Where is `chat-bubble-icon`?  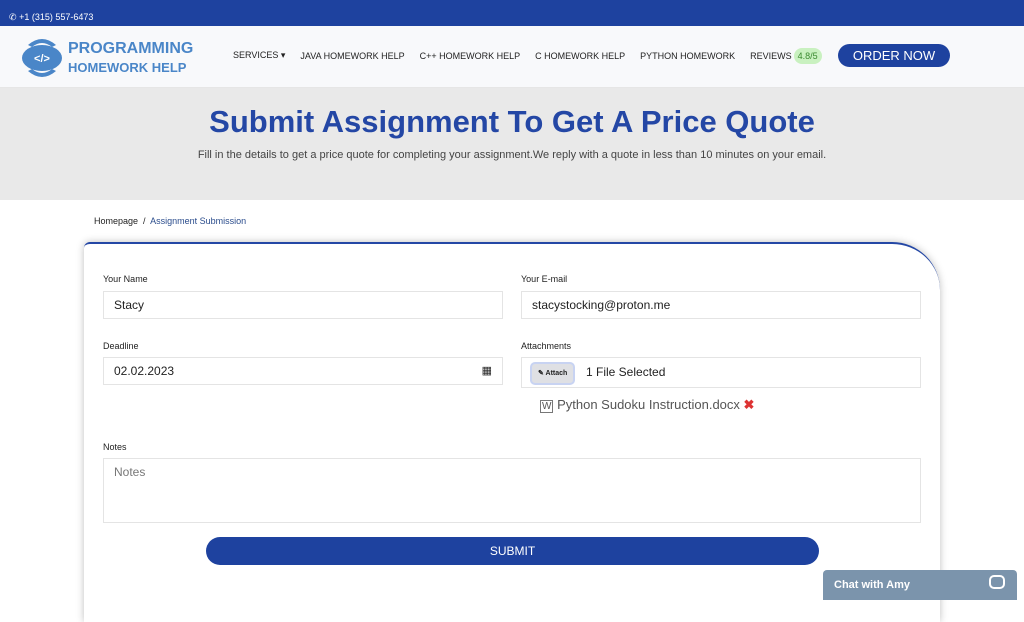 chat-bubble-icon is located at coordinates (997, 582).